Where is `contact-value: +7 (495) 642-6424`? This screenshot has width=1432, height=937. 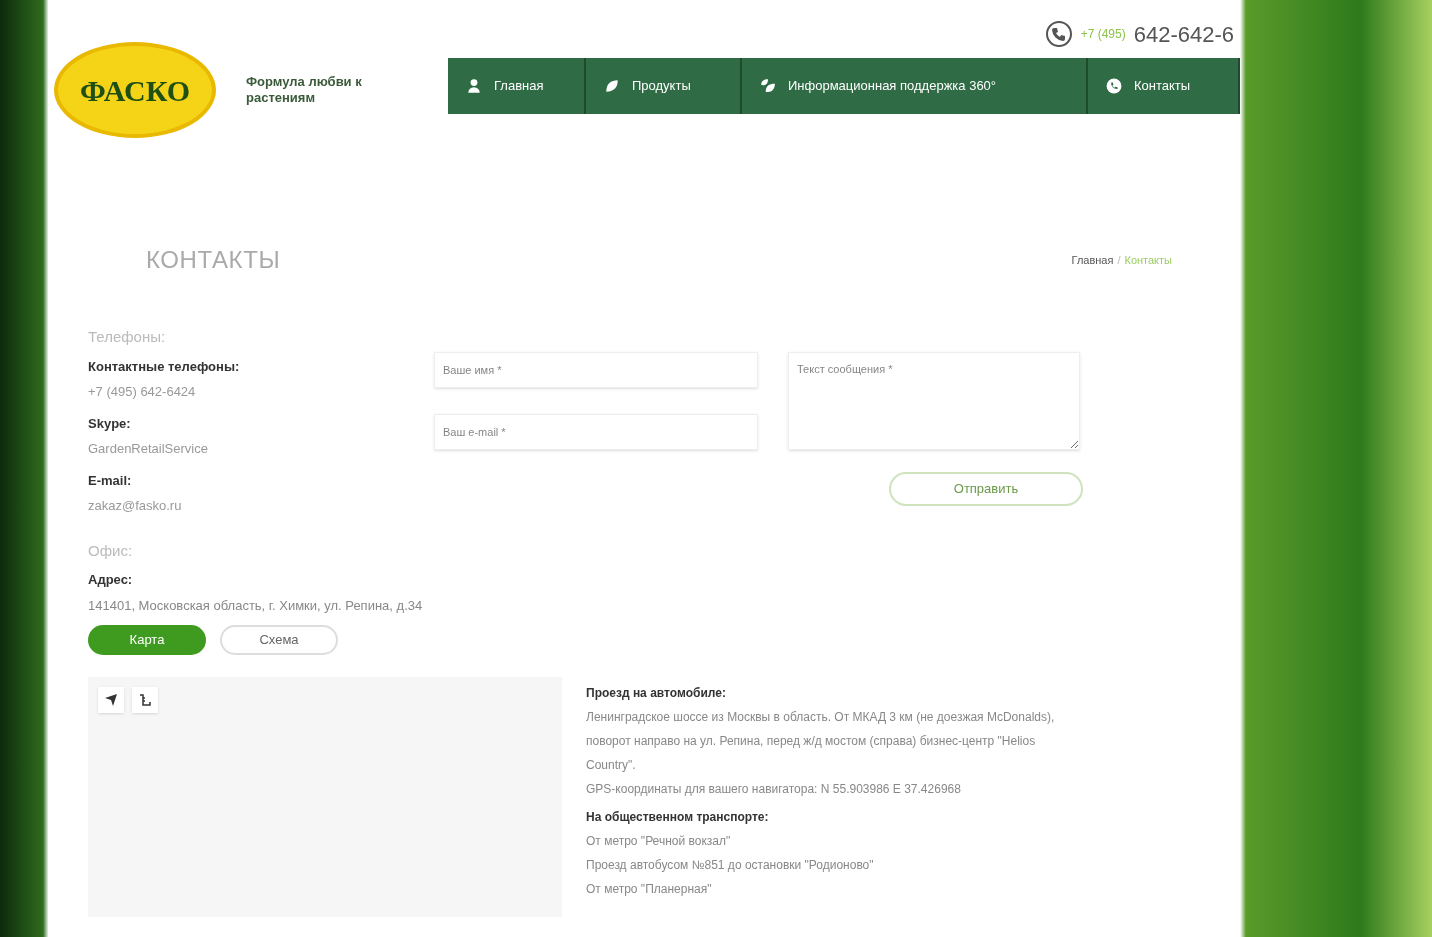
contact-value: +7 (495) 642-6424 is located at coordinates (142, 392).